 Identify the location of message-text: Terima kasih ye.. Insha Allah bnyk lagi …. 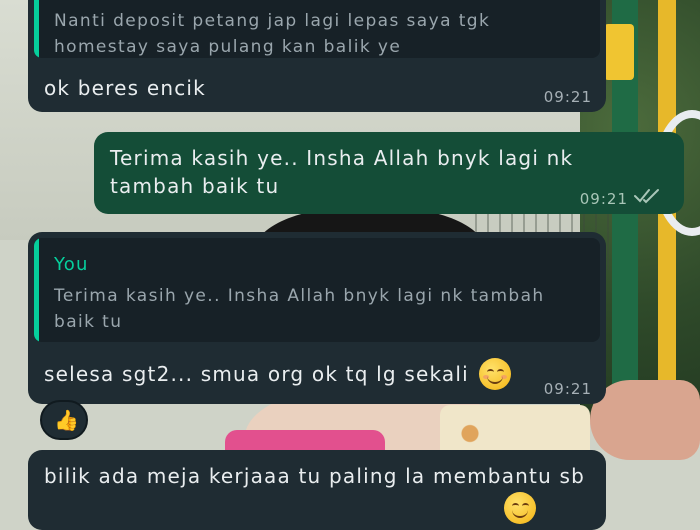
(342, 172).